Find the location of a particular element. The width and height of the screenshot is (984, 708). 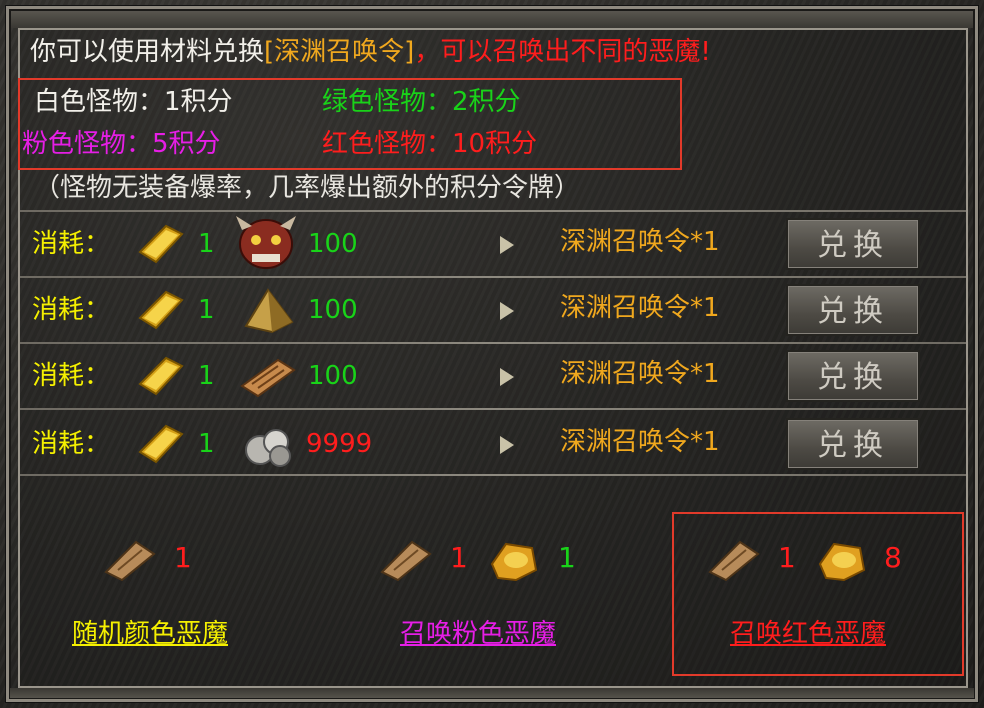

intro-item: [深渊召唤令] is located at coordinates (339, 52).